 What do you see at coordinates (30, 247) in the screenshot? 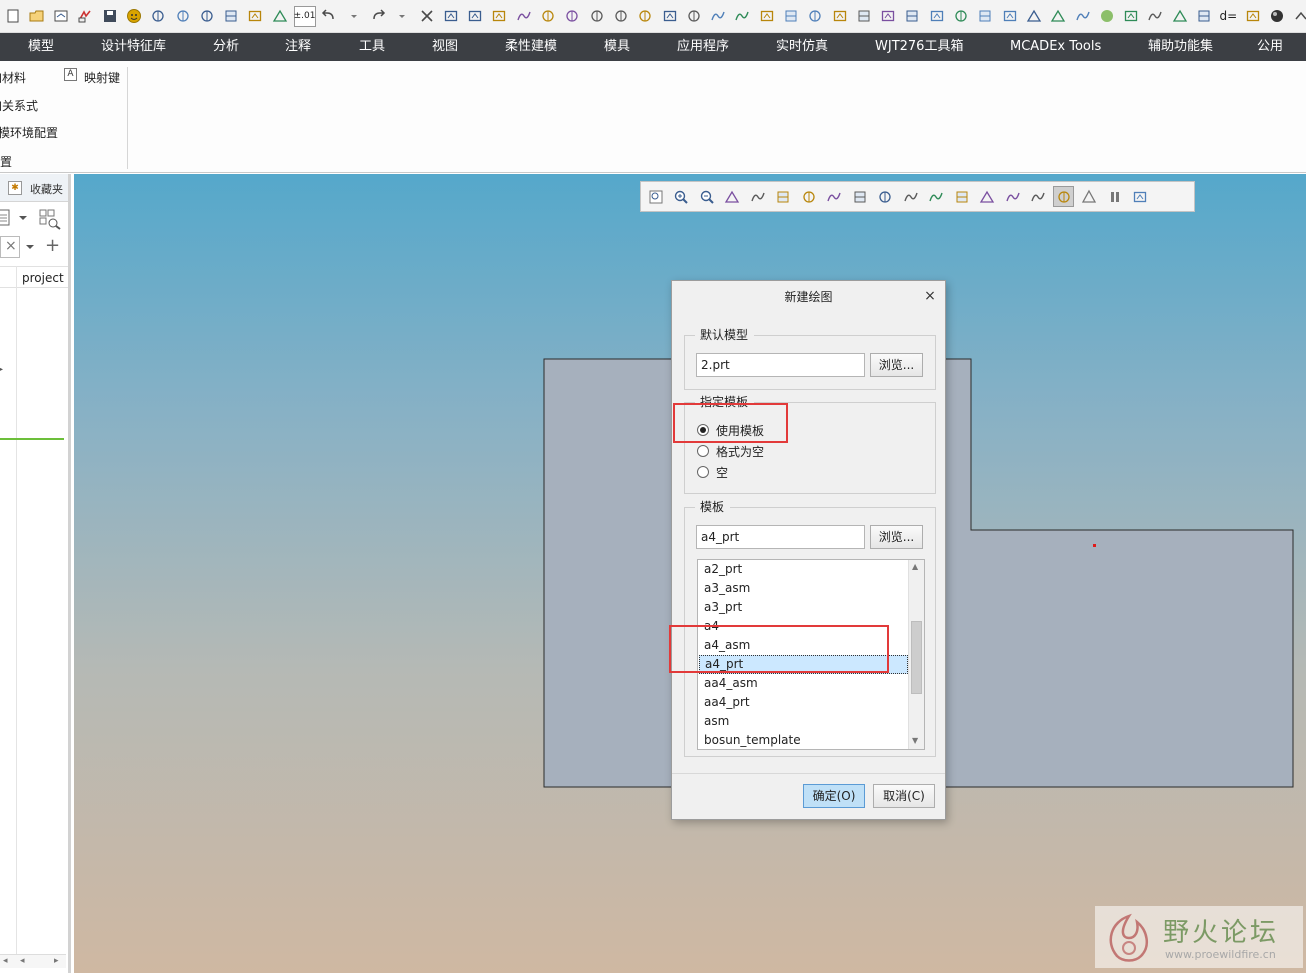
I see `chevron-down-icon` at bounding box center [30, 247].